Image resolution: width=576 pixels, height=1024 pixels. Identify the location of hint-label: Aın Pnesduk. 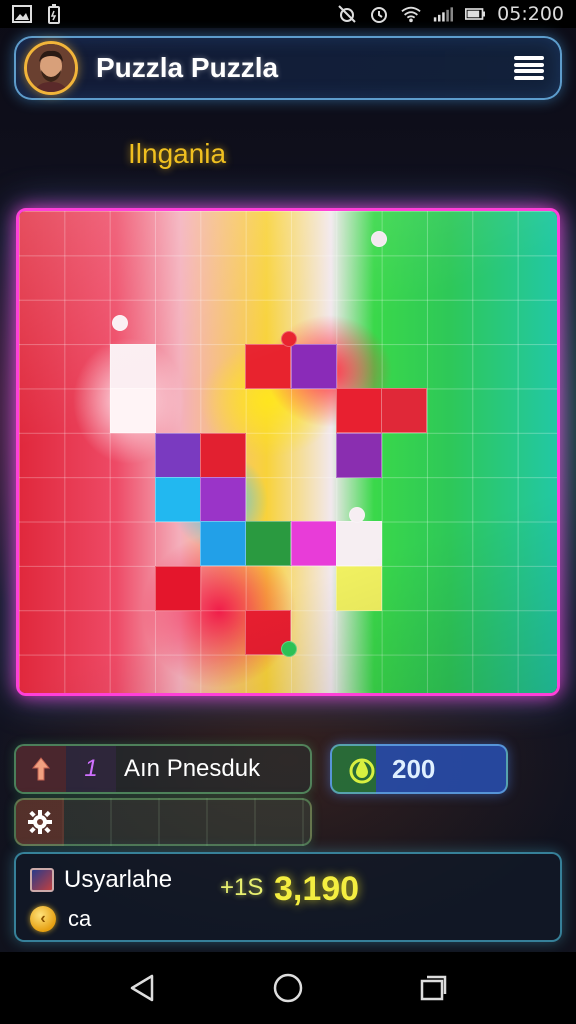
(192, 768).